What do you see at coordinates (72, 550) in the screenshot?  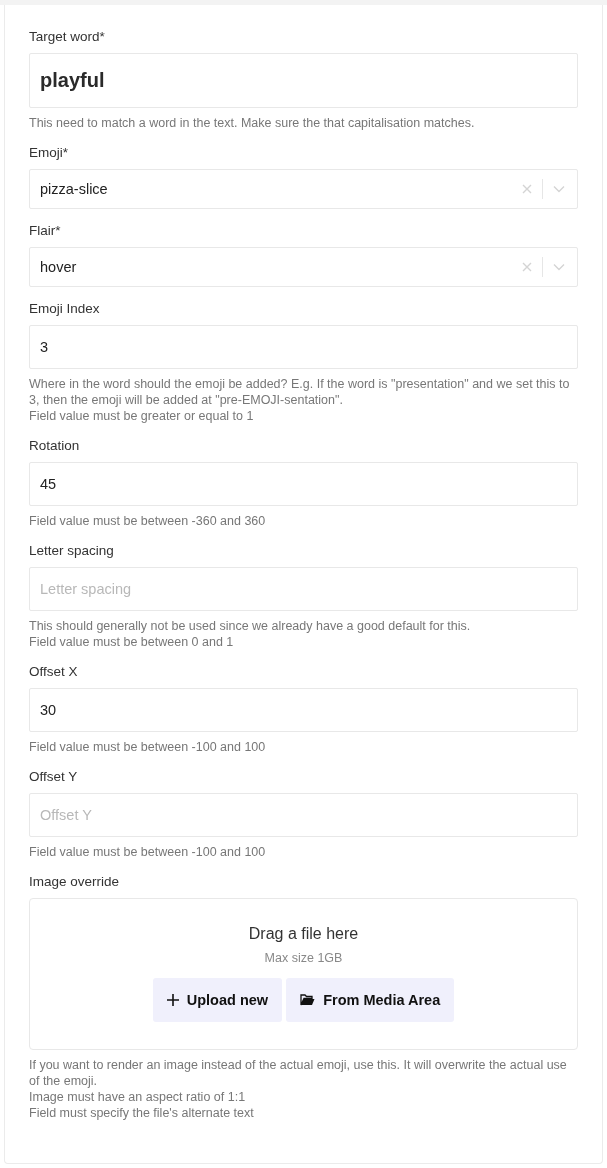 I see `field-label: Letter spacing` at bounding box center [72, 550].